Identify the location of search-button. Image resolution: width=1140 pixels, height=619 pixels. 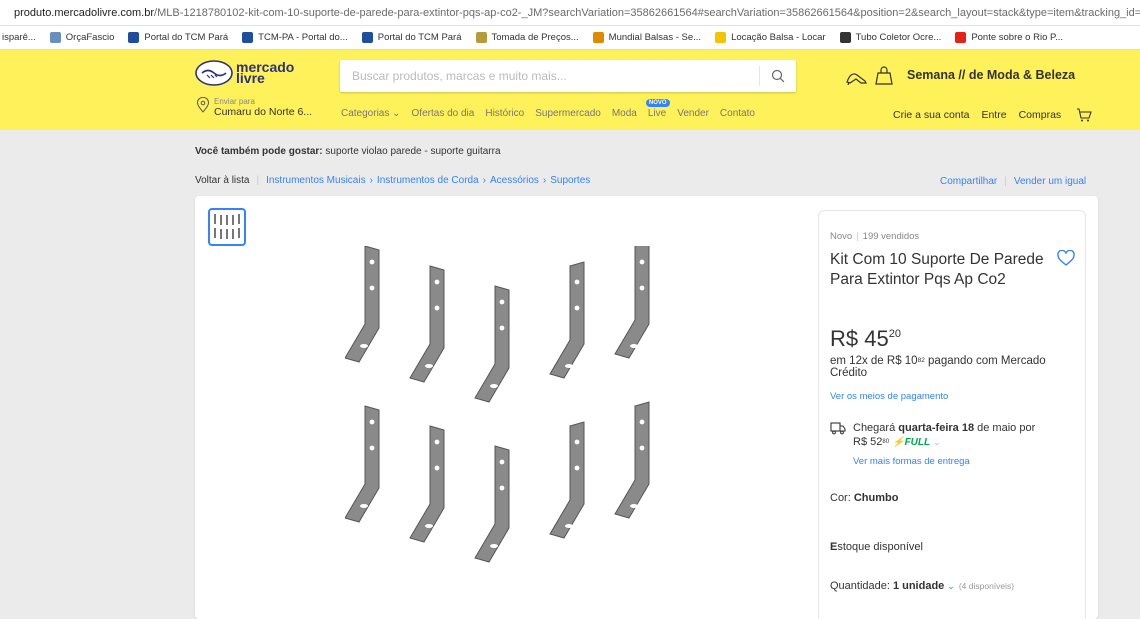
(778, 76).